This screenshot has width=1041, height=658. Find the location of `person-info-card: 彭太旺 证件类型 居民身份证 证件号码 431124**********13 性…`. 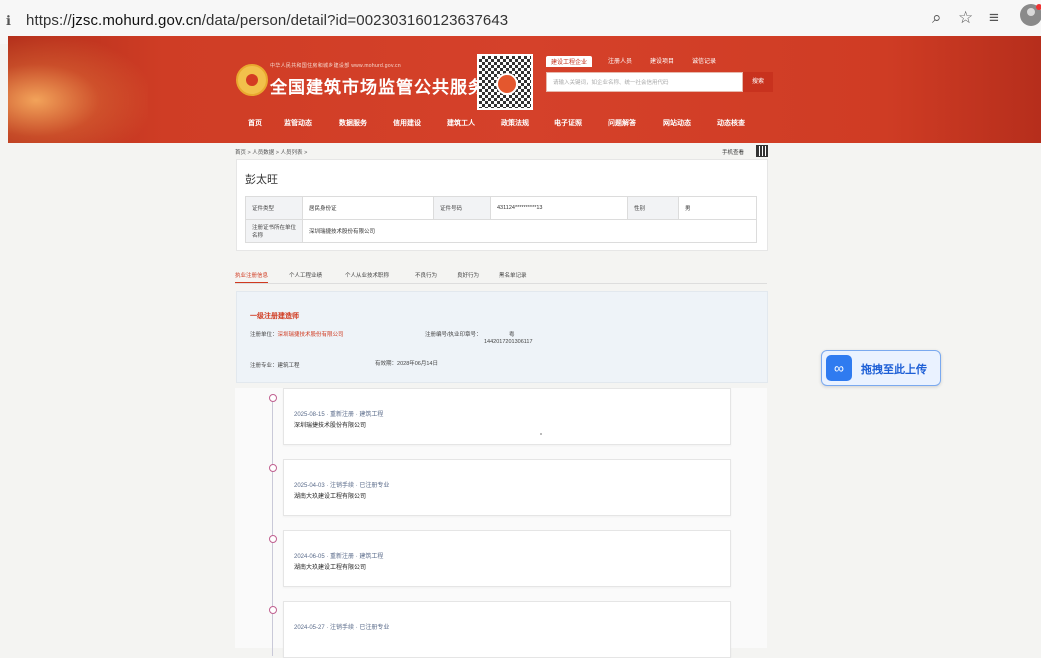

person-info-card: 彭太旺 证件类型 居民身份证 证件号码 431124**********13 性… is located at coordinates (502, 205).